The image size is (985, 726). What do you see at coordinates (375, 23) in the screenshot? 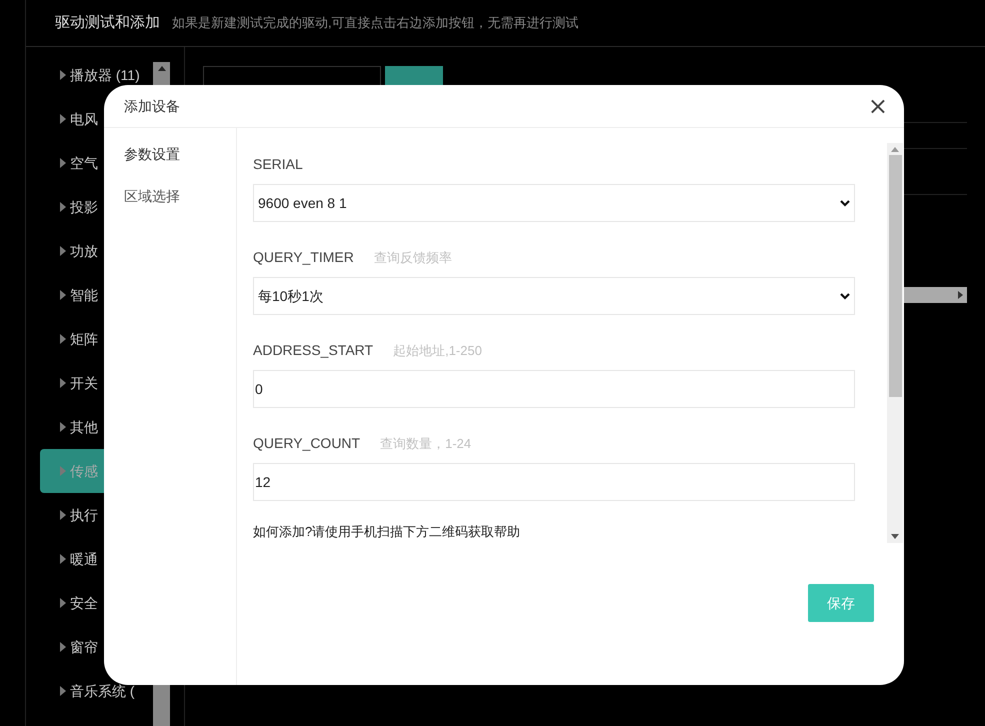
I see `page-subtitle: 如果是新建测试完成的驱动,可直接点击右边添加按钮，无需再进行测试` at bounding box center [375, 23].